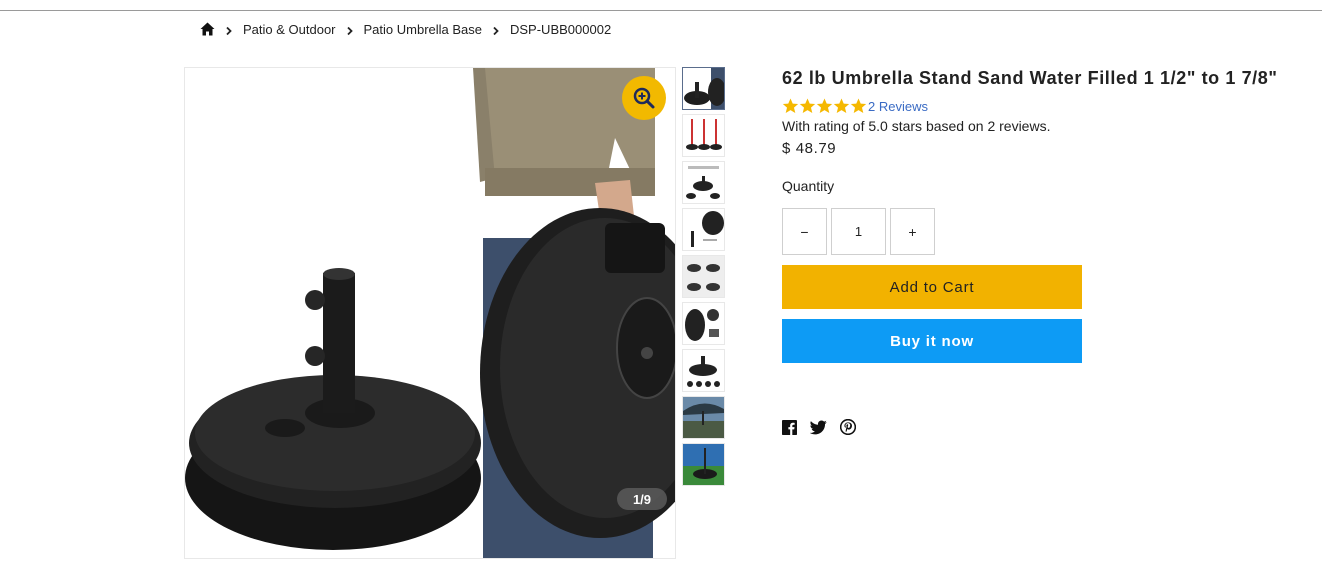 Image resolution: width=1322 pixels, height=567 pixels. Describe the element at coordinates (561, 29) in the screenshot. I see `breadcrumb-current-sku: DSP-UBB000002` at that location.